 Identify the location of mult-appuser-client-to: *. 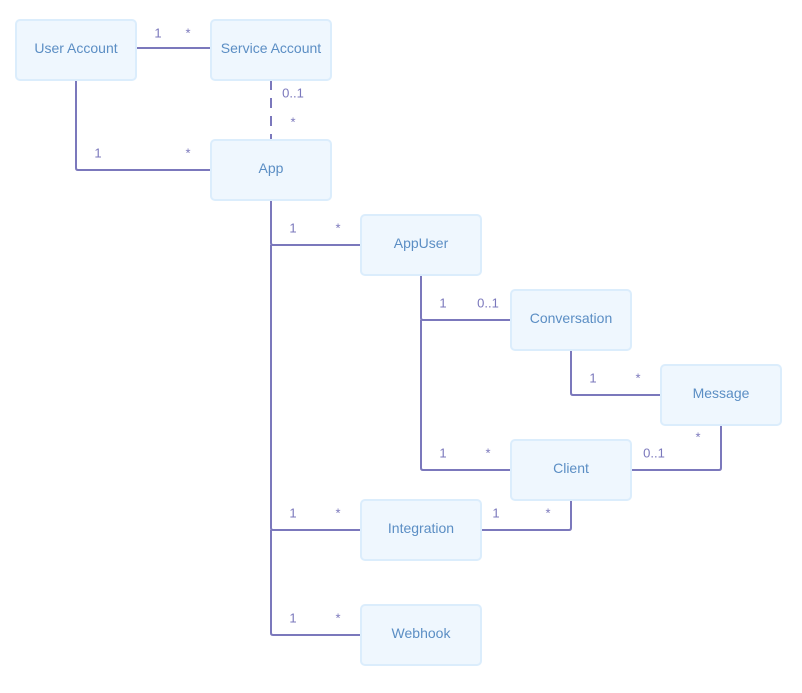
(487, 453).